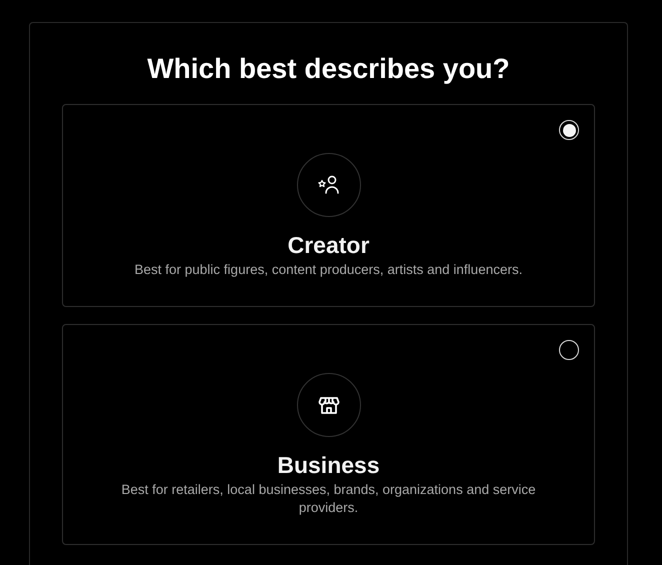 The image size is (662, 565). What do you see at coordinates (329, 245) in the screenshot?
I see `option-title: Creator` at bounding box center [329, 245].